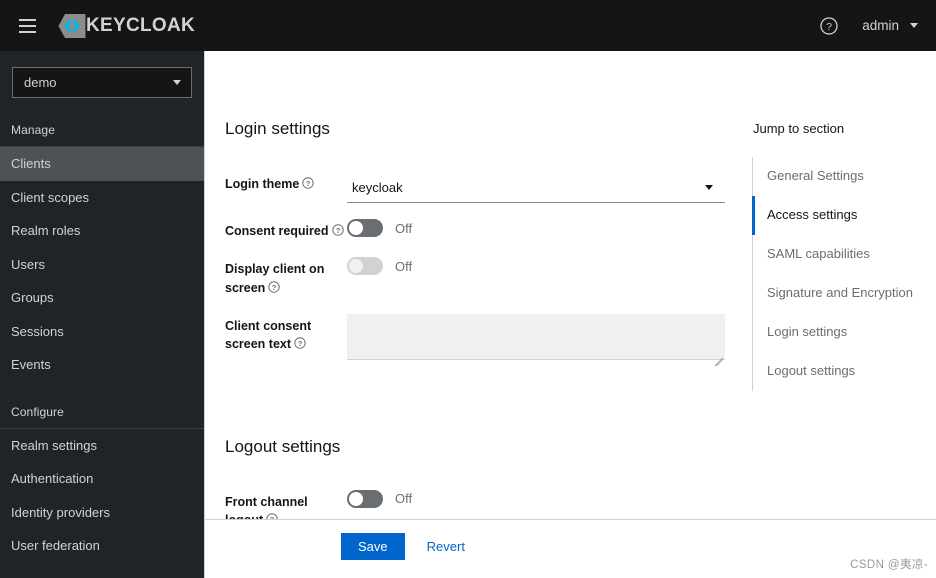 Image resolution: width=936 pixels, height=578 pixels. What do you see at coordinates (102, 164) in the screenshot?
I see `sidebar-item-clients: Clients` at bounding box center [102, 164].